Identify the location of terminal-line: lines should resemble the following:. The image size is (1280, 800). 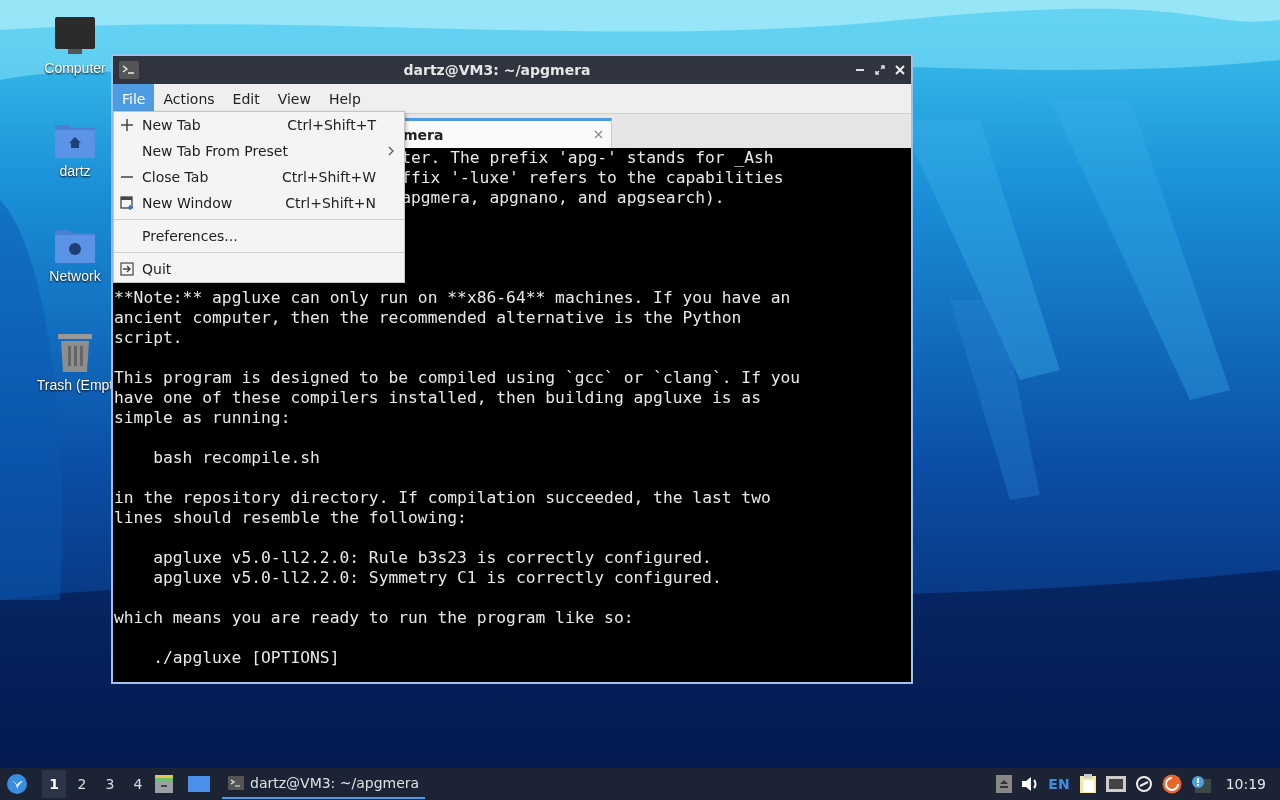
(290, 518).